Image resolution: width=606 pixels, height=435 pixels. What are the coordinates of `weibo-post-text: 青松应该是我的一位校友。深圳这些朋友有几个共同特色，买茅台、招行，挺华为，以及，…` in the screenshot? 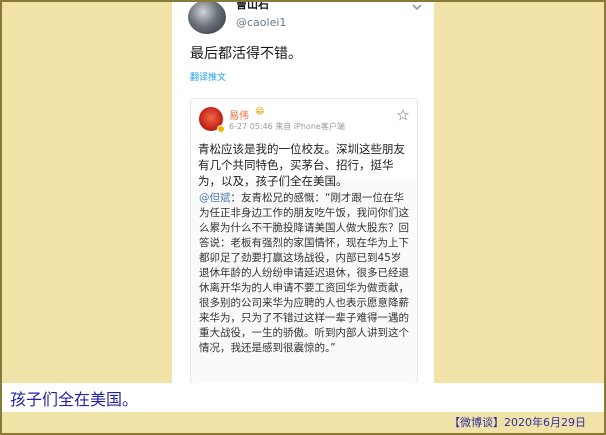 It's located at (301, 165).